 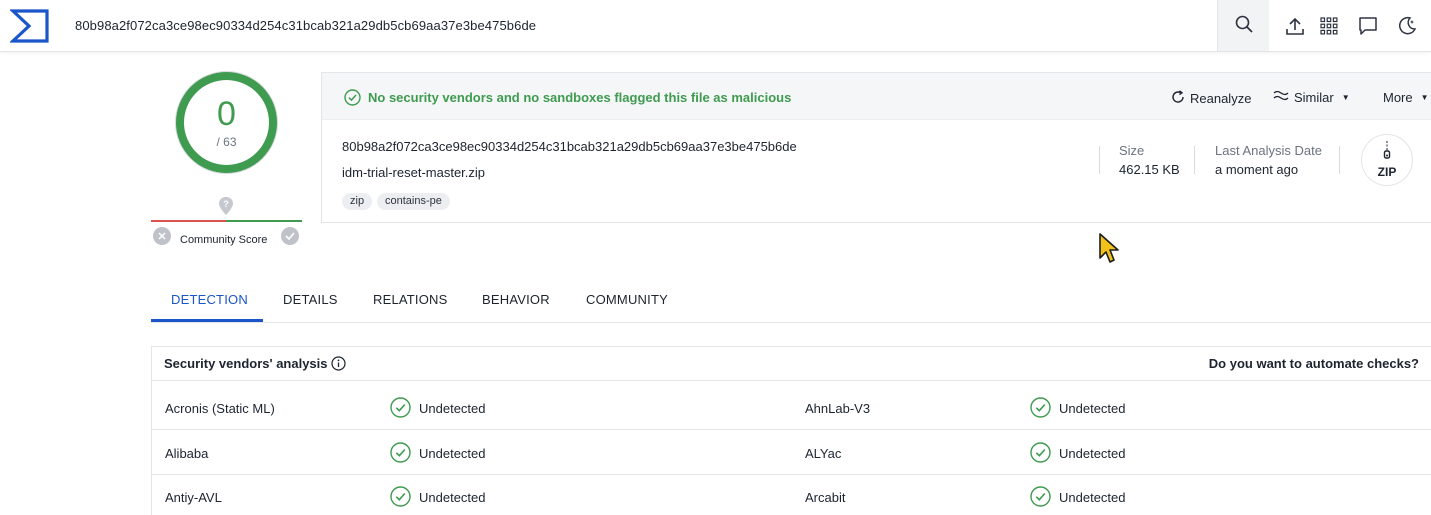 What do you see at coordinates (357, 201) in the screenshot?
I see `tag-zip: zip` at bounding box center [357, 201].